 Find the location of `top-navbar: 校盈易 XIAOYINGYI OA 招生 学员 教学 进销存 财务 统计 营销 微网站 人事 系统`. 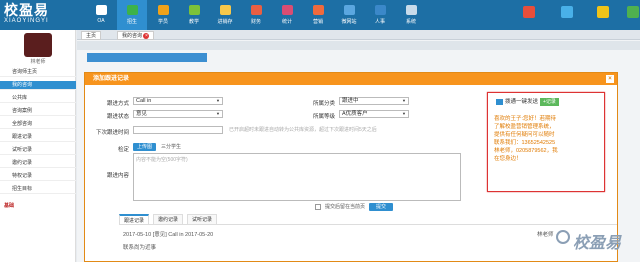

top-navbar: 校盈易 XIAOYINGYI OA 招生 学员 教学 进销存 财务 统计 营销 微网站 人事 系统 is located at coordinates (320, 15).